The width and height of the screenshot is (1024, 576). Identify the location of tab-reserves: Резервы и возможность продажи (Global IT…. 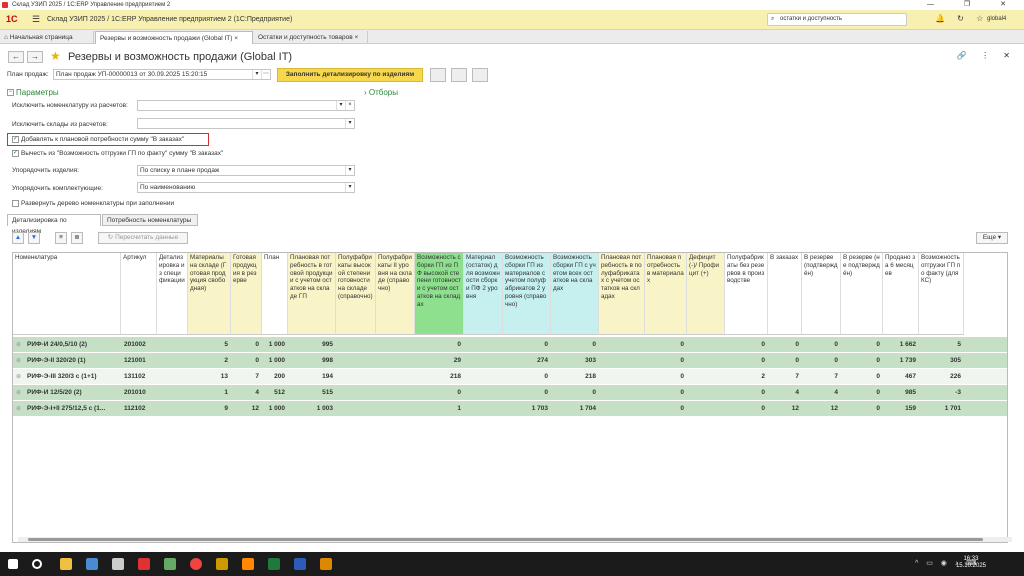
(174, 37).